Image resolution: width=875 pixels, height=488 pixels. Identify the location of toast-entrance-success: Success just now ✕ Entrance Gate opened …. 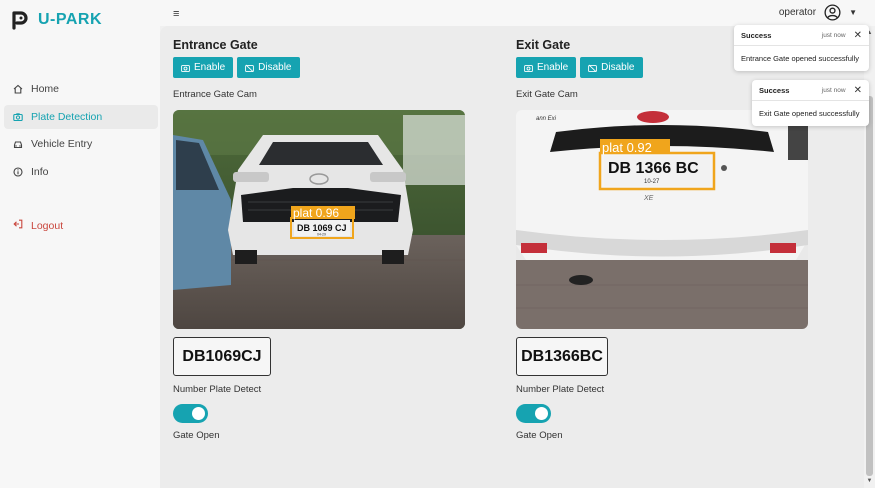
(801, 48).